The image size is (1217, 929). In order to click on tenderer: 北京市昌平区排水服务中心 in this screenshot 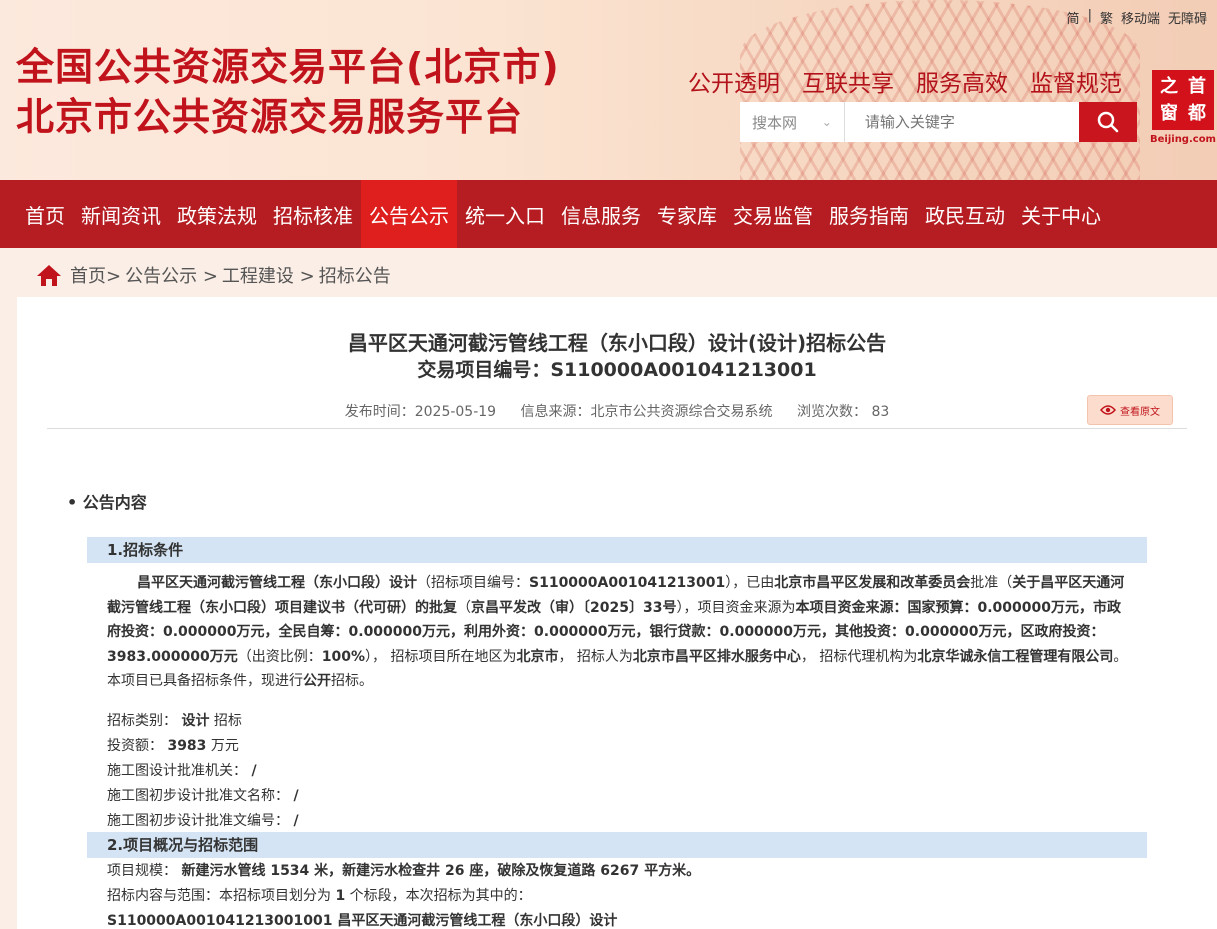, I will do `click(716, 656)`.